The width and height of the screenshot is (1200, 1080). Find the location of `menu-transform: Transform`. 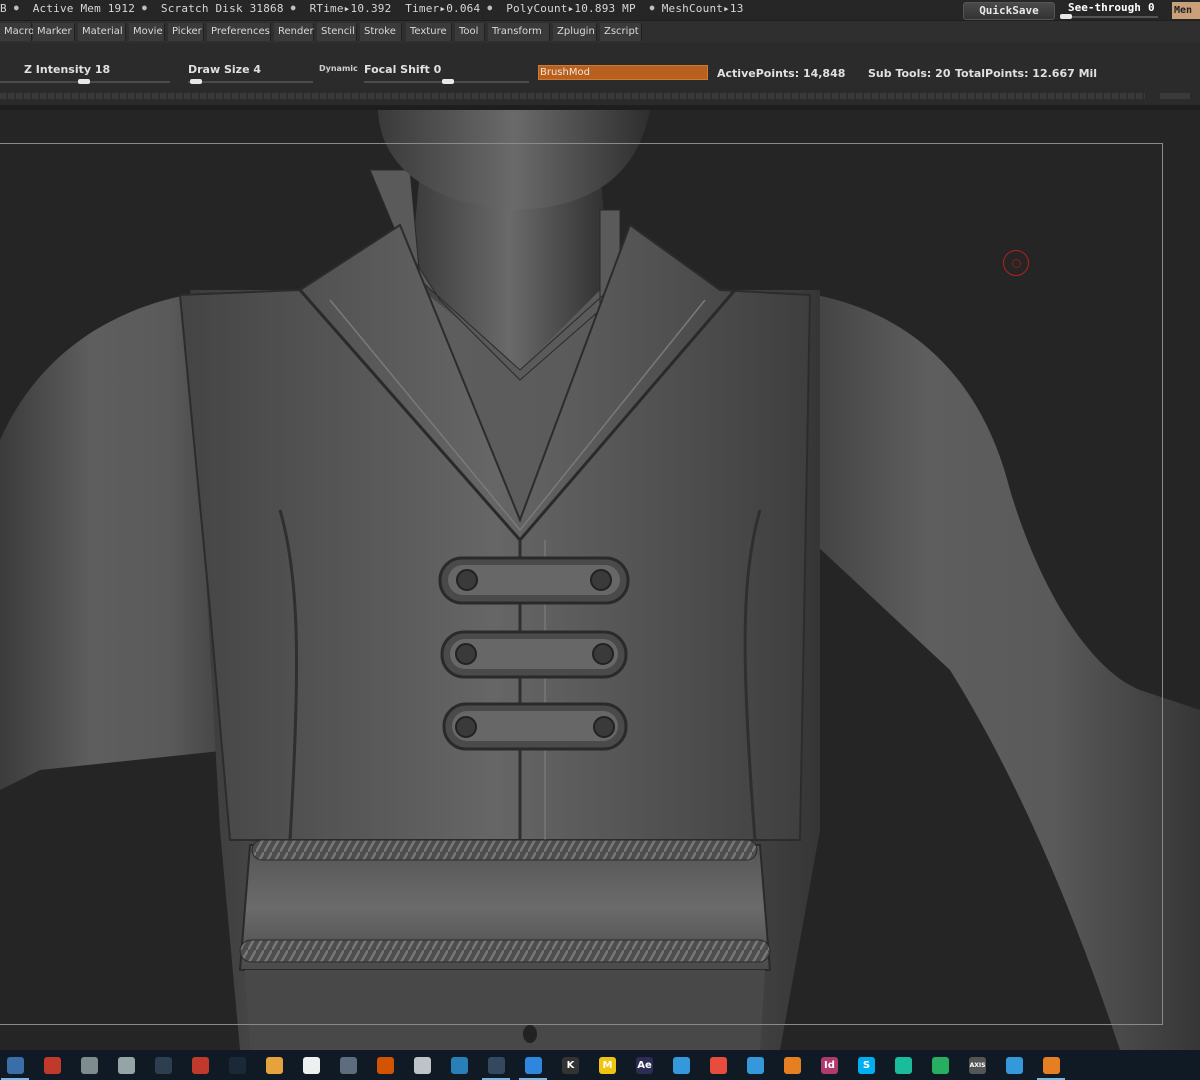

menu-transform: Transform is located at coordinates (519, 32).